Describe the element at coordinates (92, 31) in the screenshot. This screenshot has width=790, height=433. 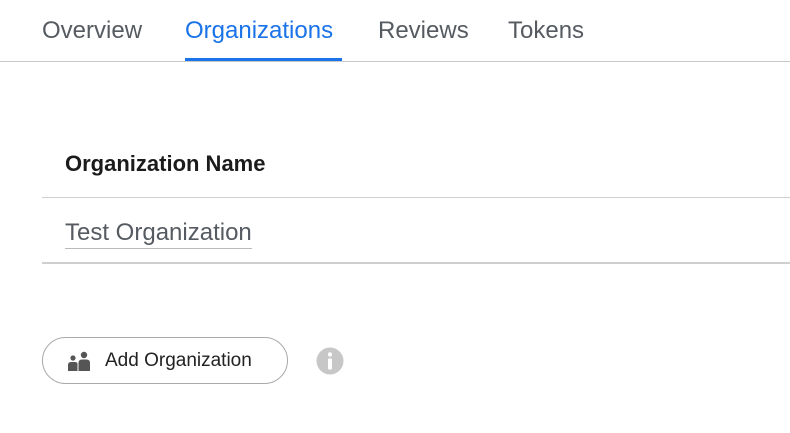
I see `tab-overview: Overview` at that location.